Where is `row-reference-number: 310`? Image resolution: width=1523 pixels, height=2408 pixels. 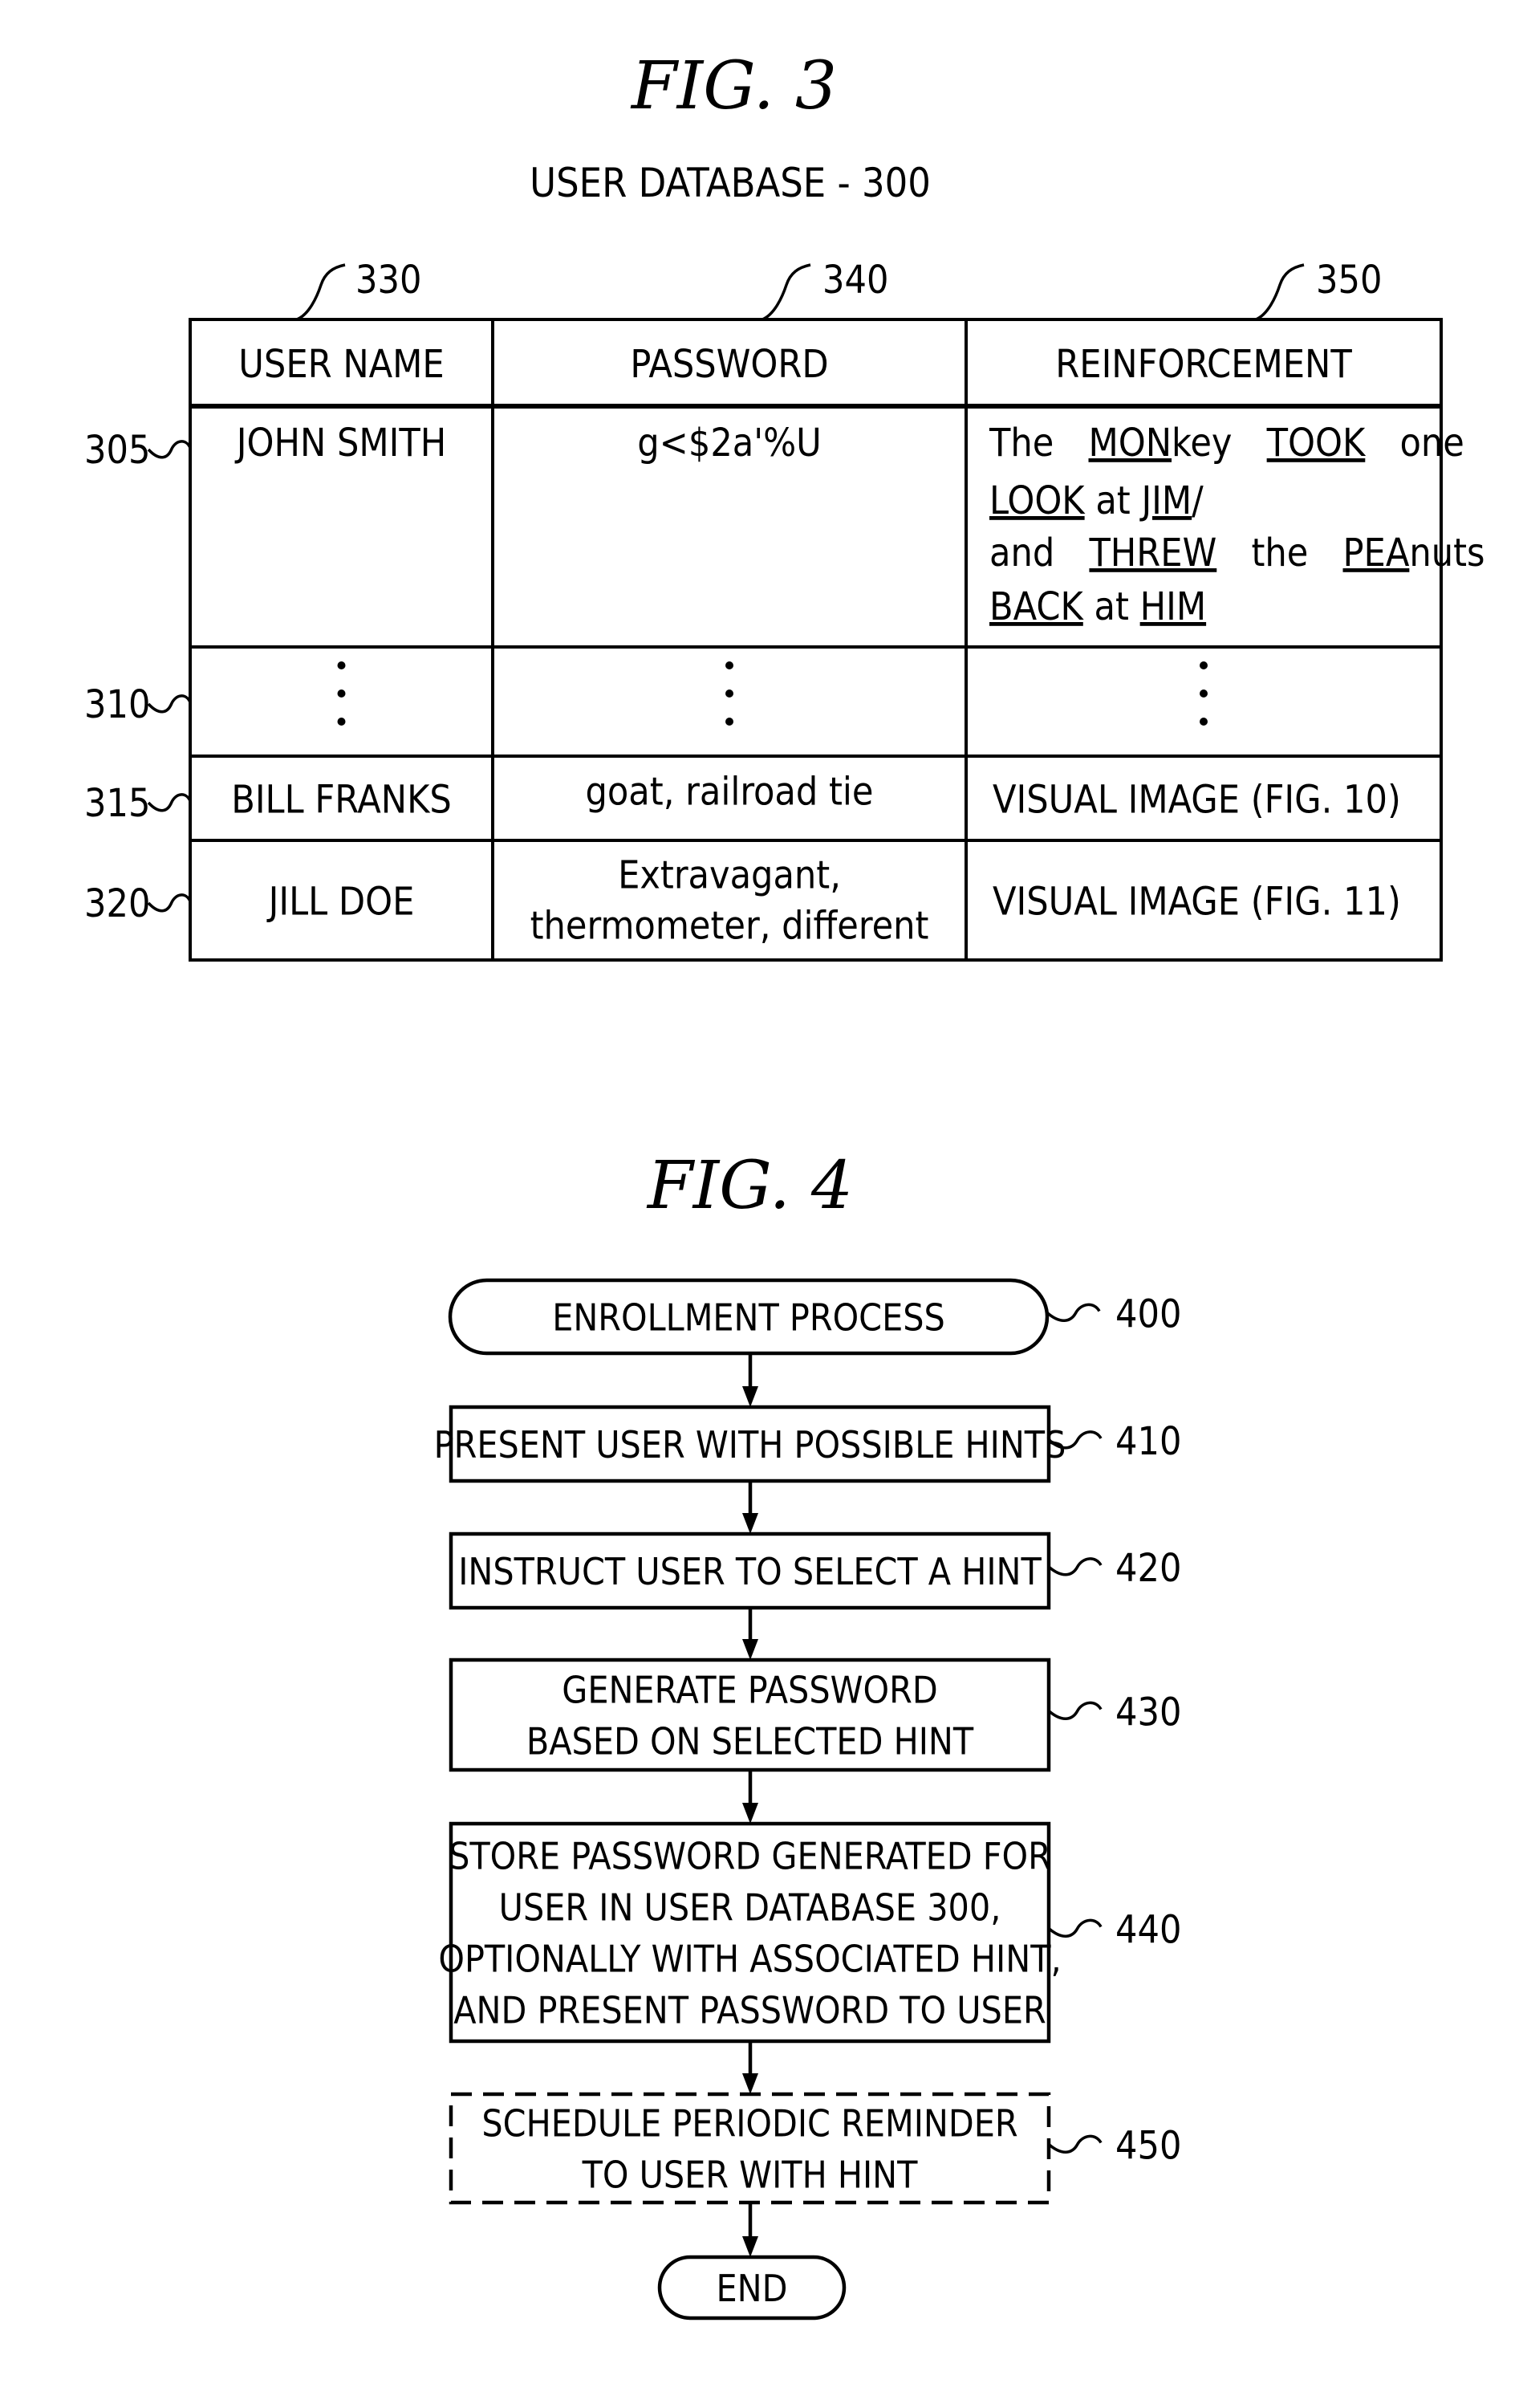 row-reference-number: 310 is located at coordinates (117, 704).